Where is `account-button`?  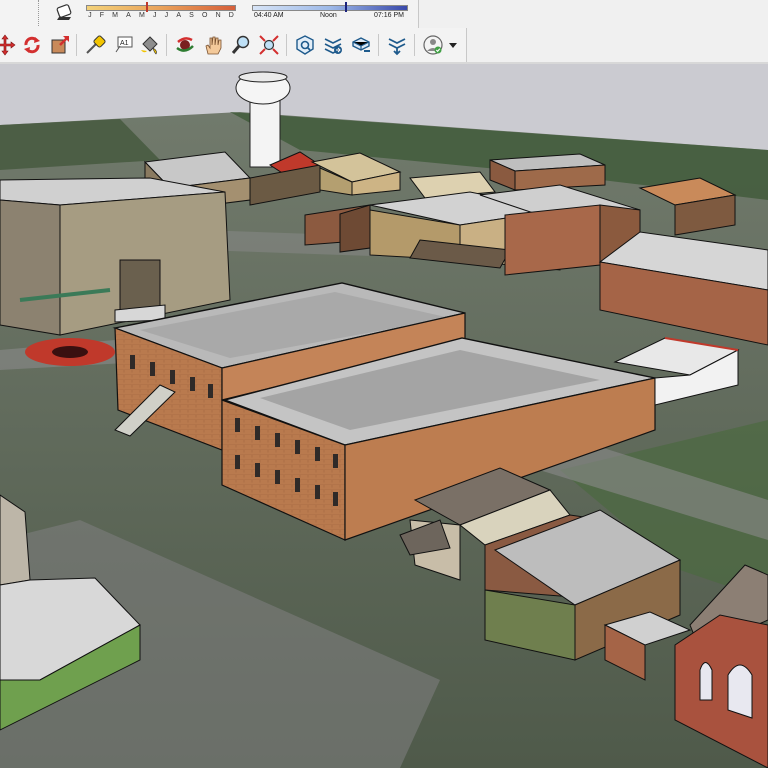
account-button is located at coordinates (433, 45).